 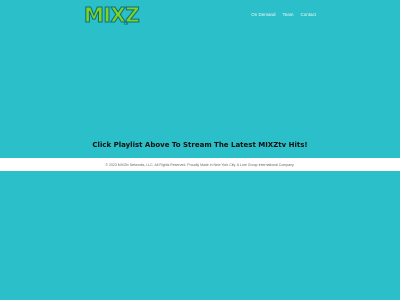 What do you see at coordinates (200, 15) in the screenshot?
I see `site-header: MIXZ tv On Demand Team Contact` at bounding box center [200, 15].